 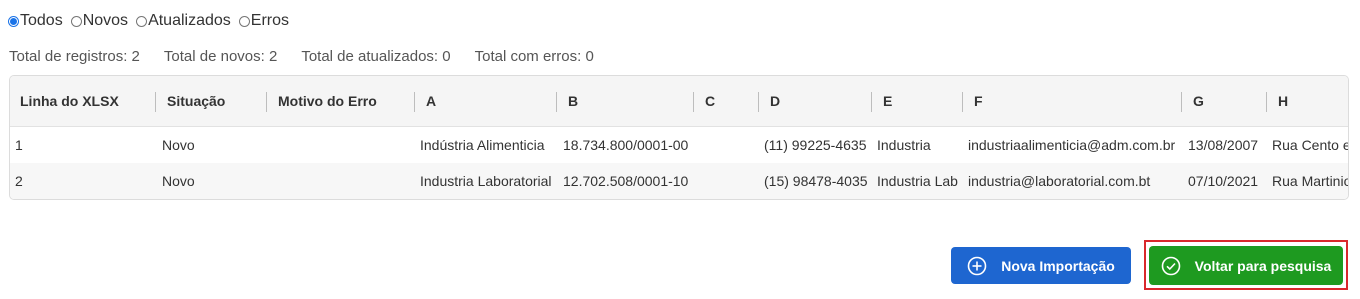 I want to click on column-header-b: B, so click(x=573, y=101).